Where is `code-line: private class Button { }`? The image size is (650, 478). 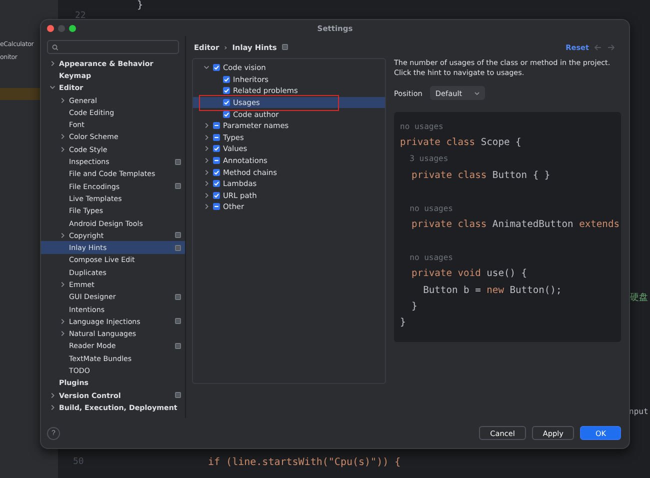 code-line: private class Button { } is located at coordinates (481, 175).